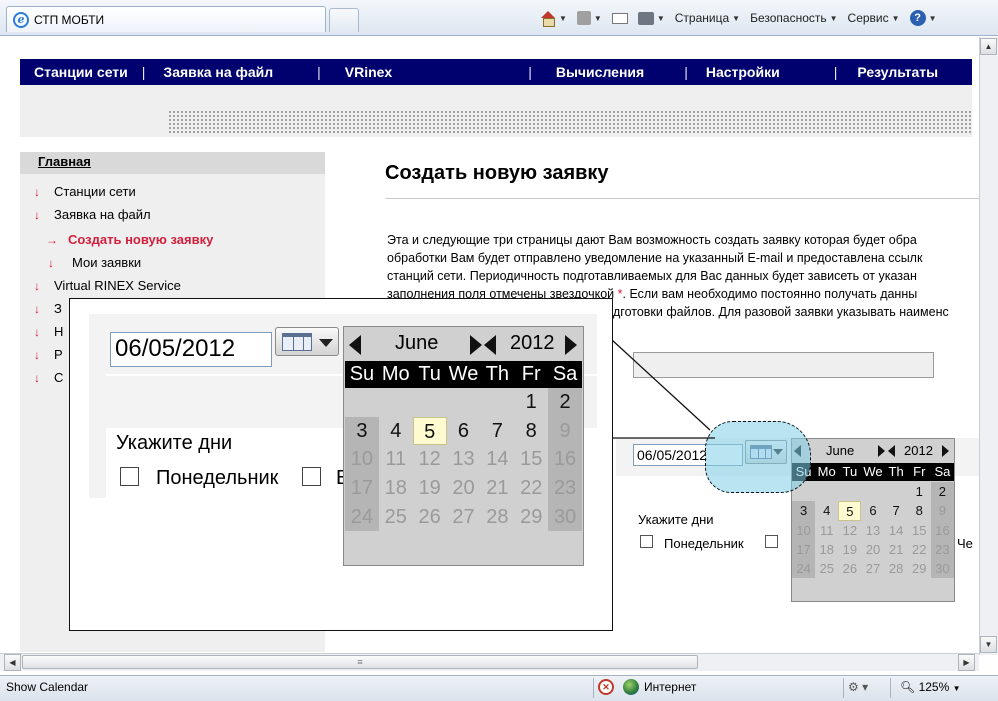 The height and width of the screenshot is (701, 998). I want to click on zoom-calendar-day: 10, so click(362, 460).